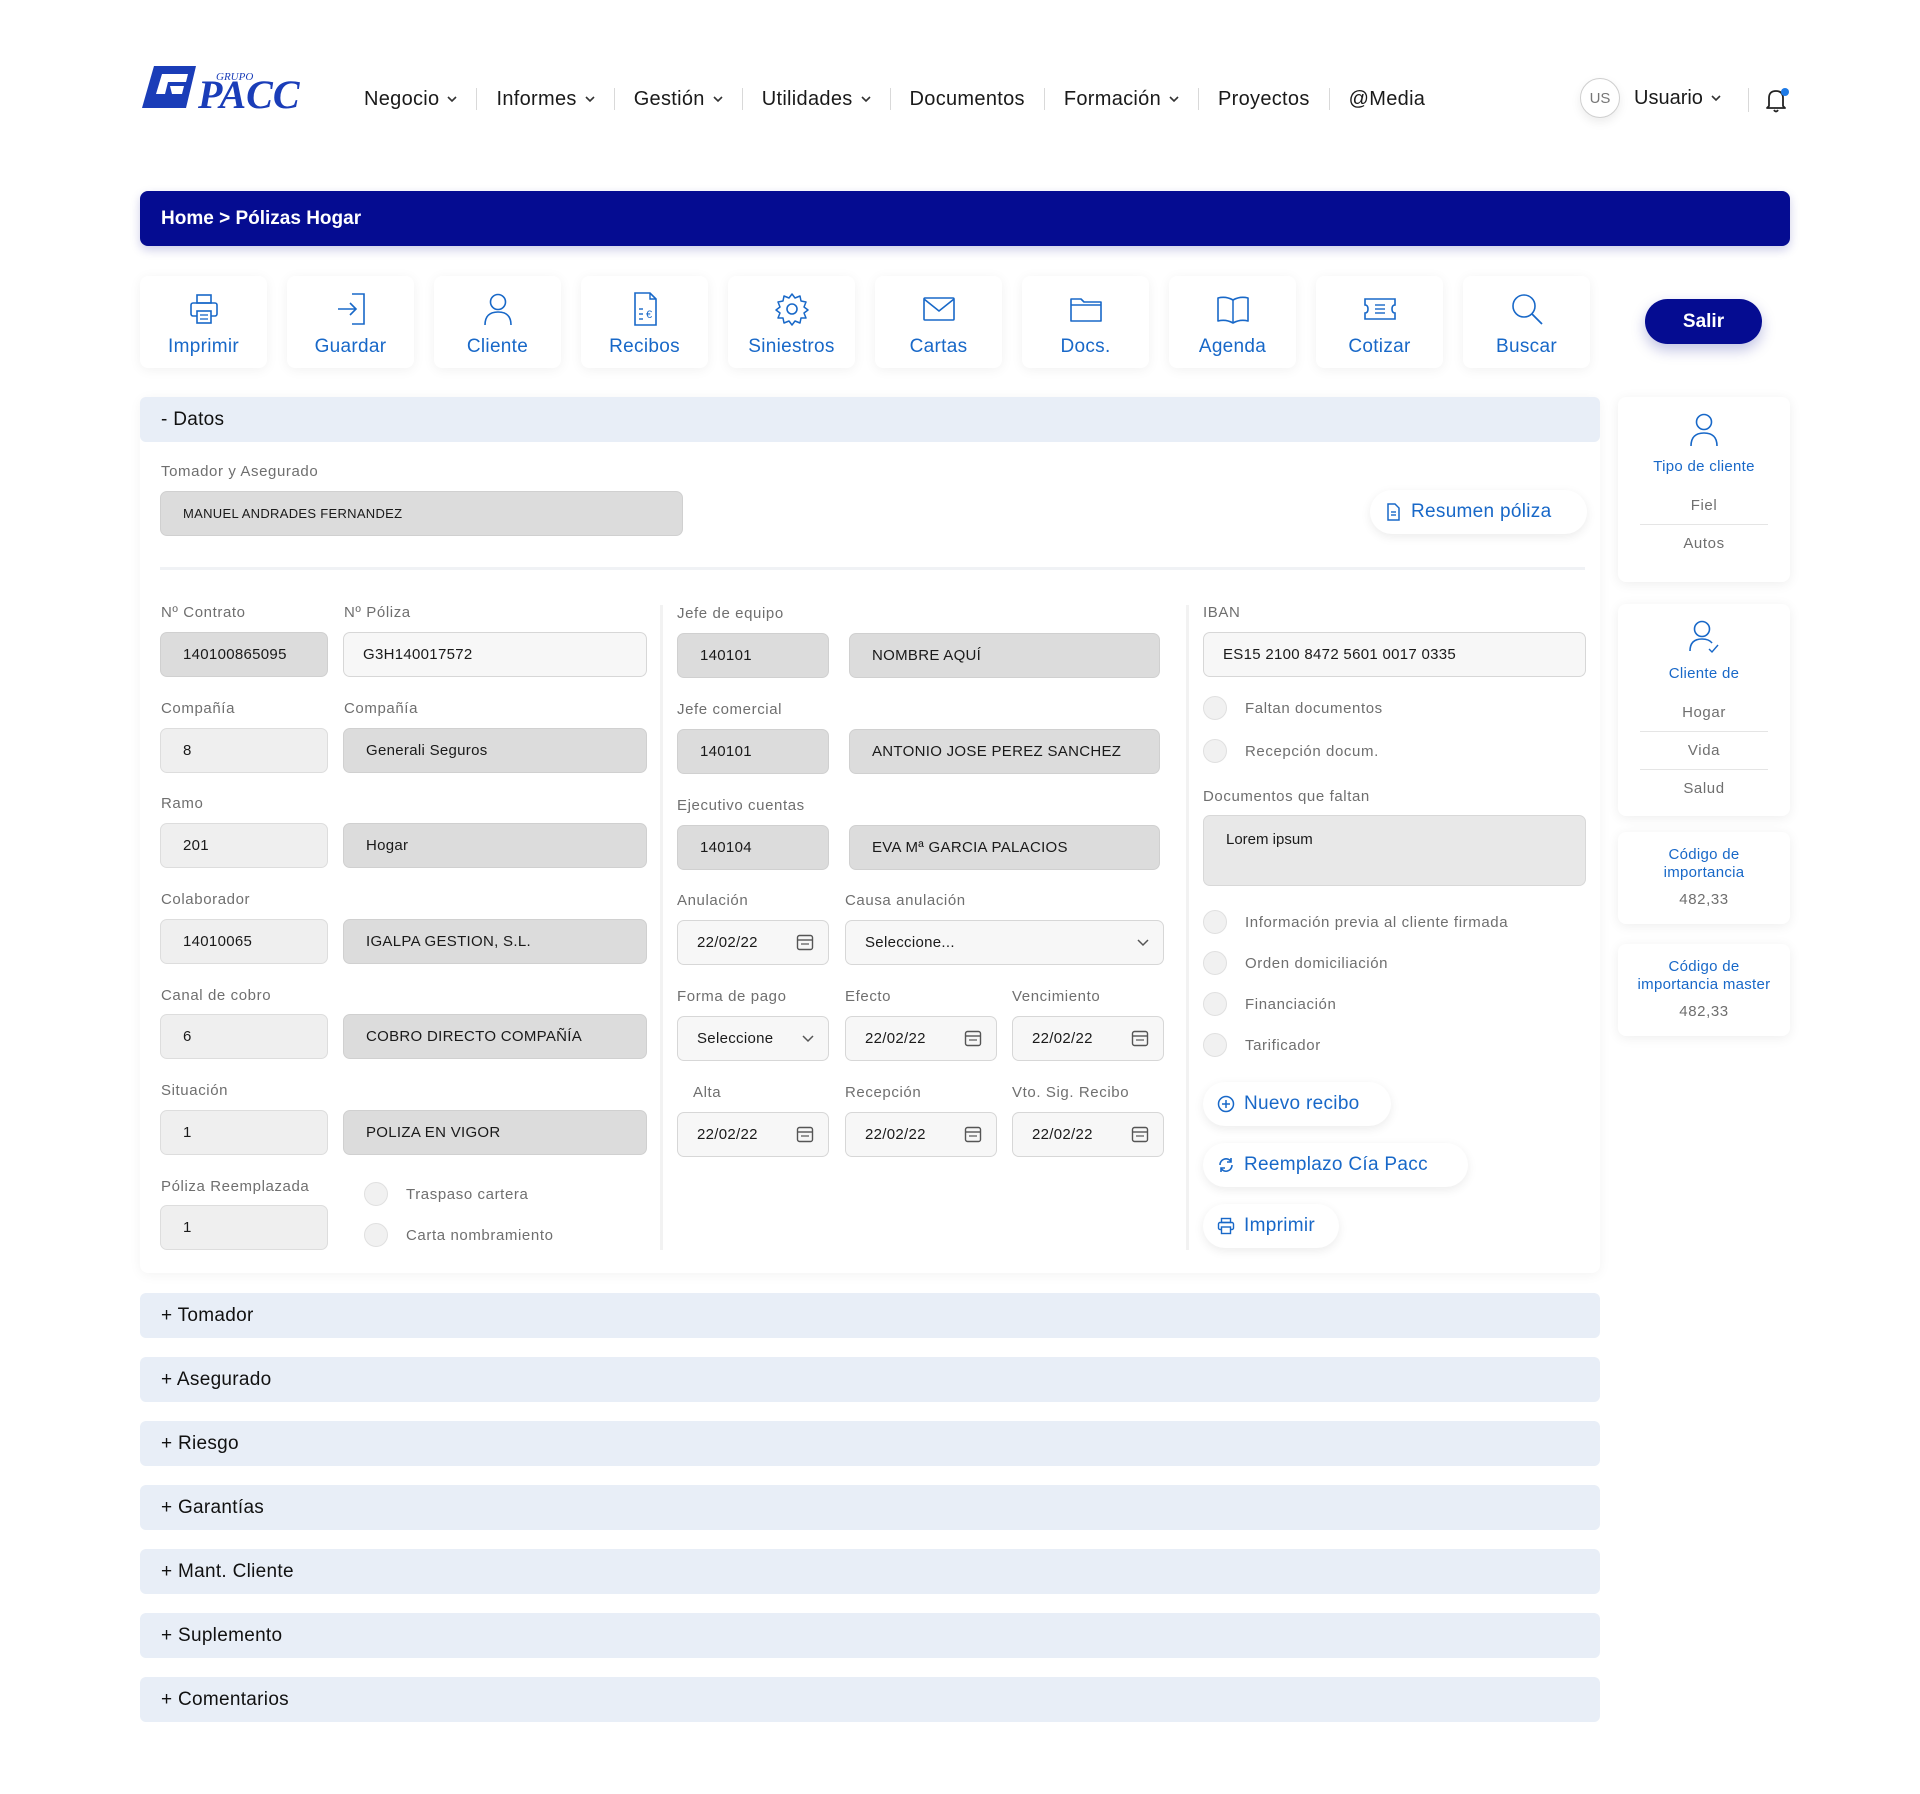 This screenshot has height=1794, width=1920. Describe the element at coordinates (644, 322) in the screenshot. I see `toolbar-recibos-button: € Recibos` at that location.